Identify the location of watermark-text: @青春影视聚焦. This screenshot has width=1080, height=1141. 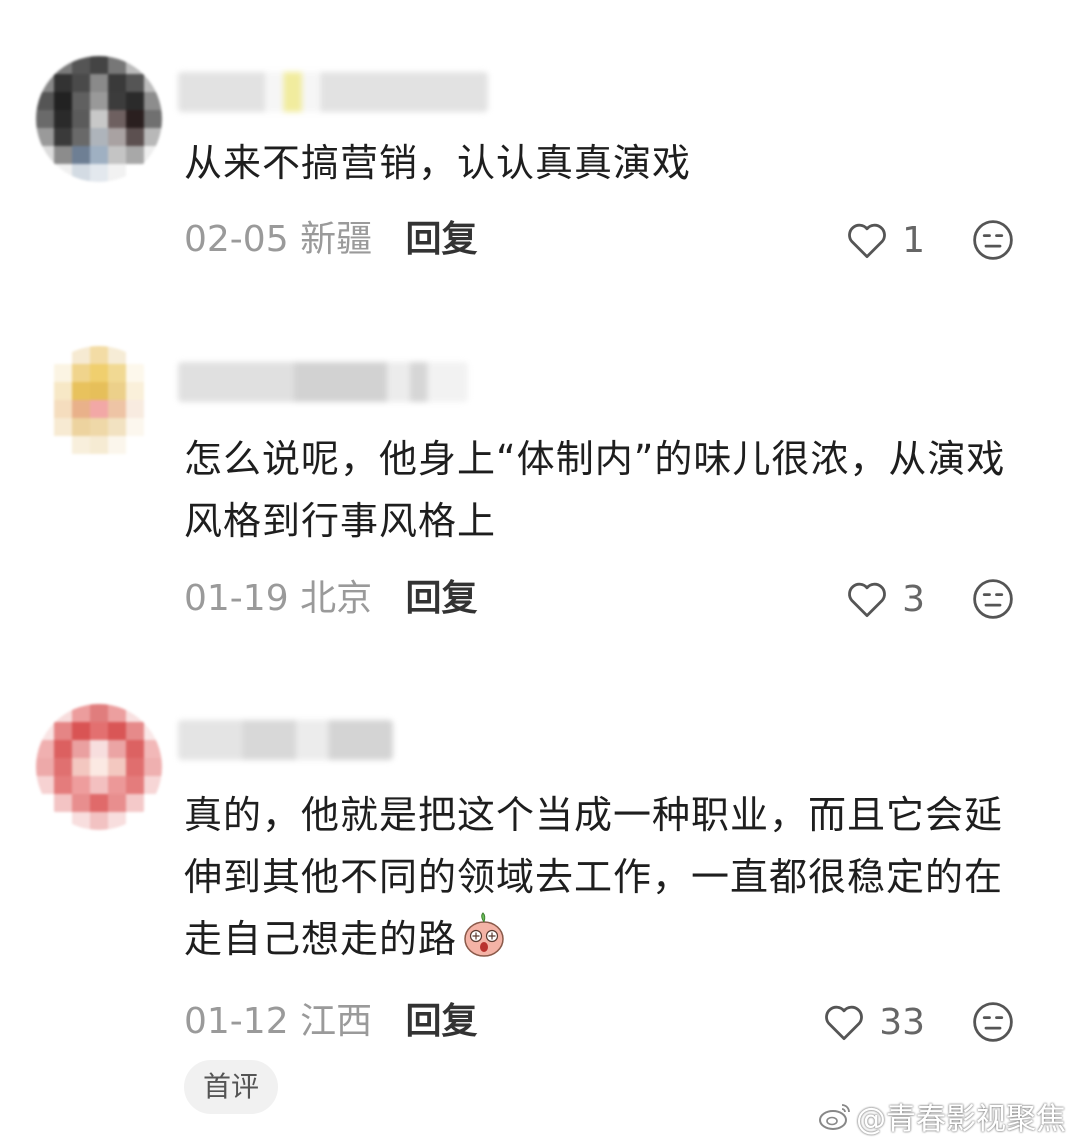
(961, 1119).